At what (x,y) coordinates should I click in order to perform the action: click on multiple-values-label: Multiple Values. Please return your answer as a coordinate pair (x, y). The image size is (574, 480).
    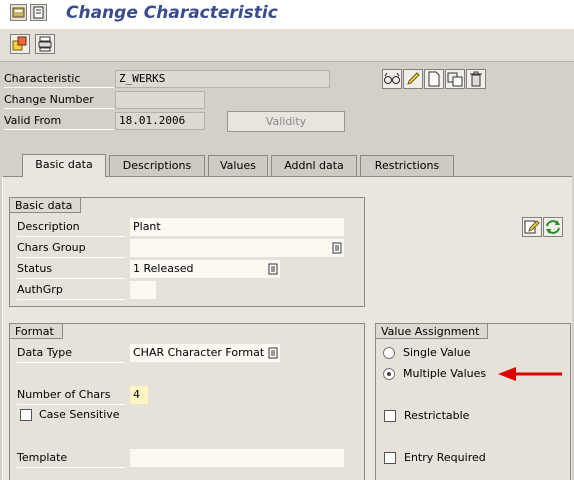
    Looking at the image, I should click on (445, 373).